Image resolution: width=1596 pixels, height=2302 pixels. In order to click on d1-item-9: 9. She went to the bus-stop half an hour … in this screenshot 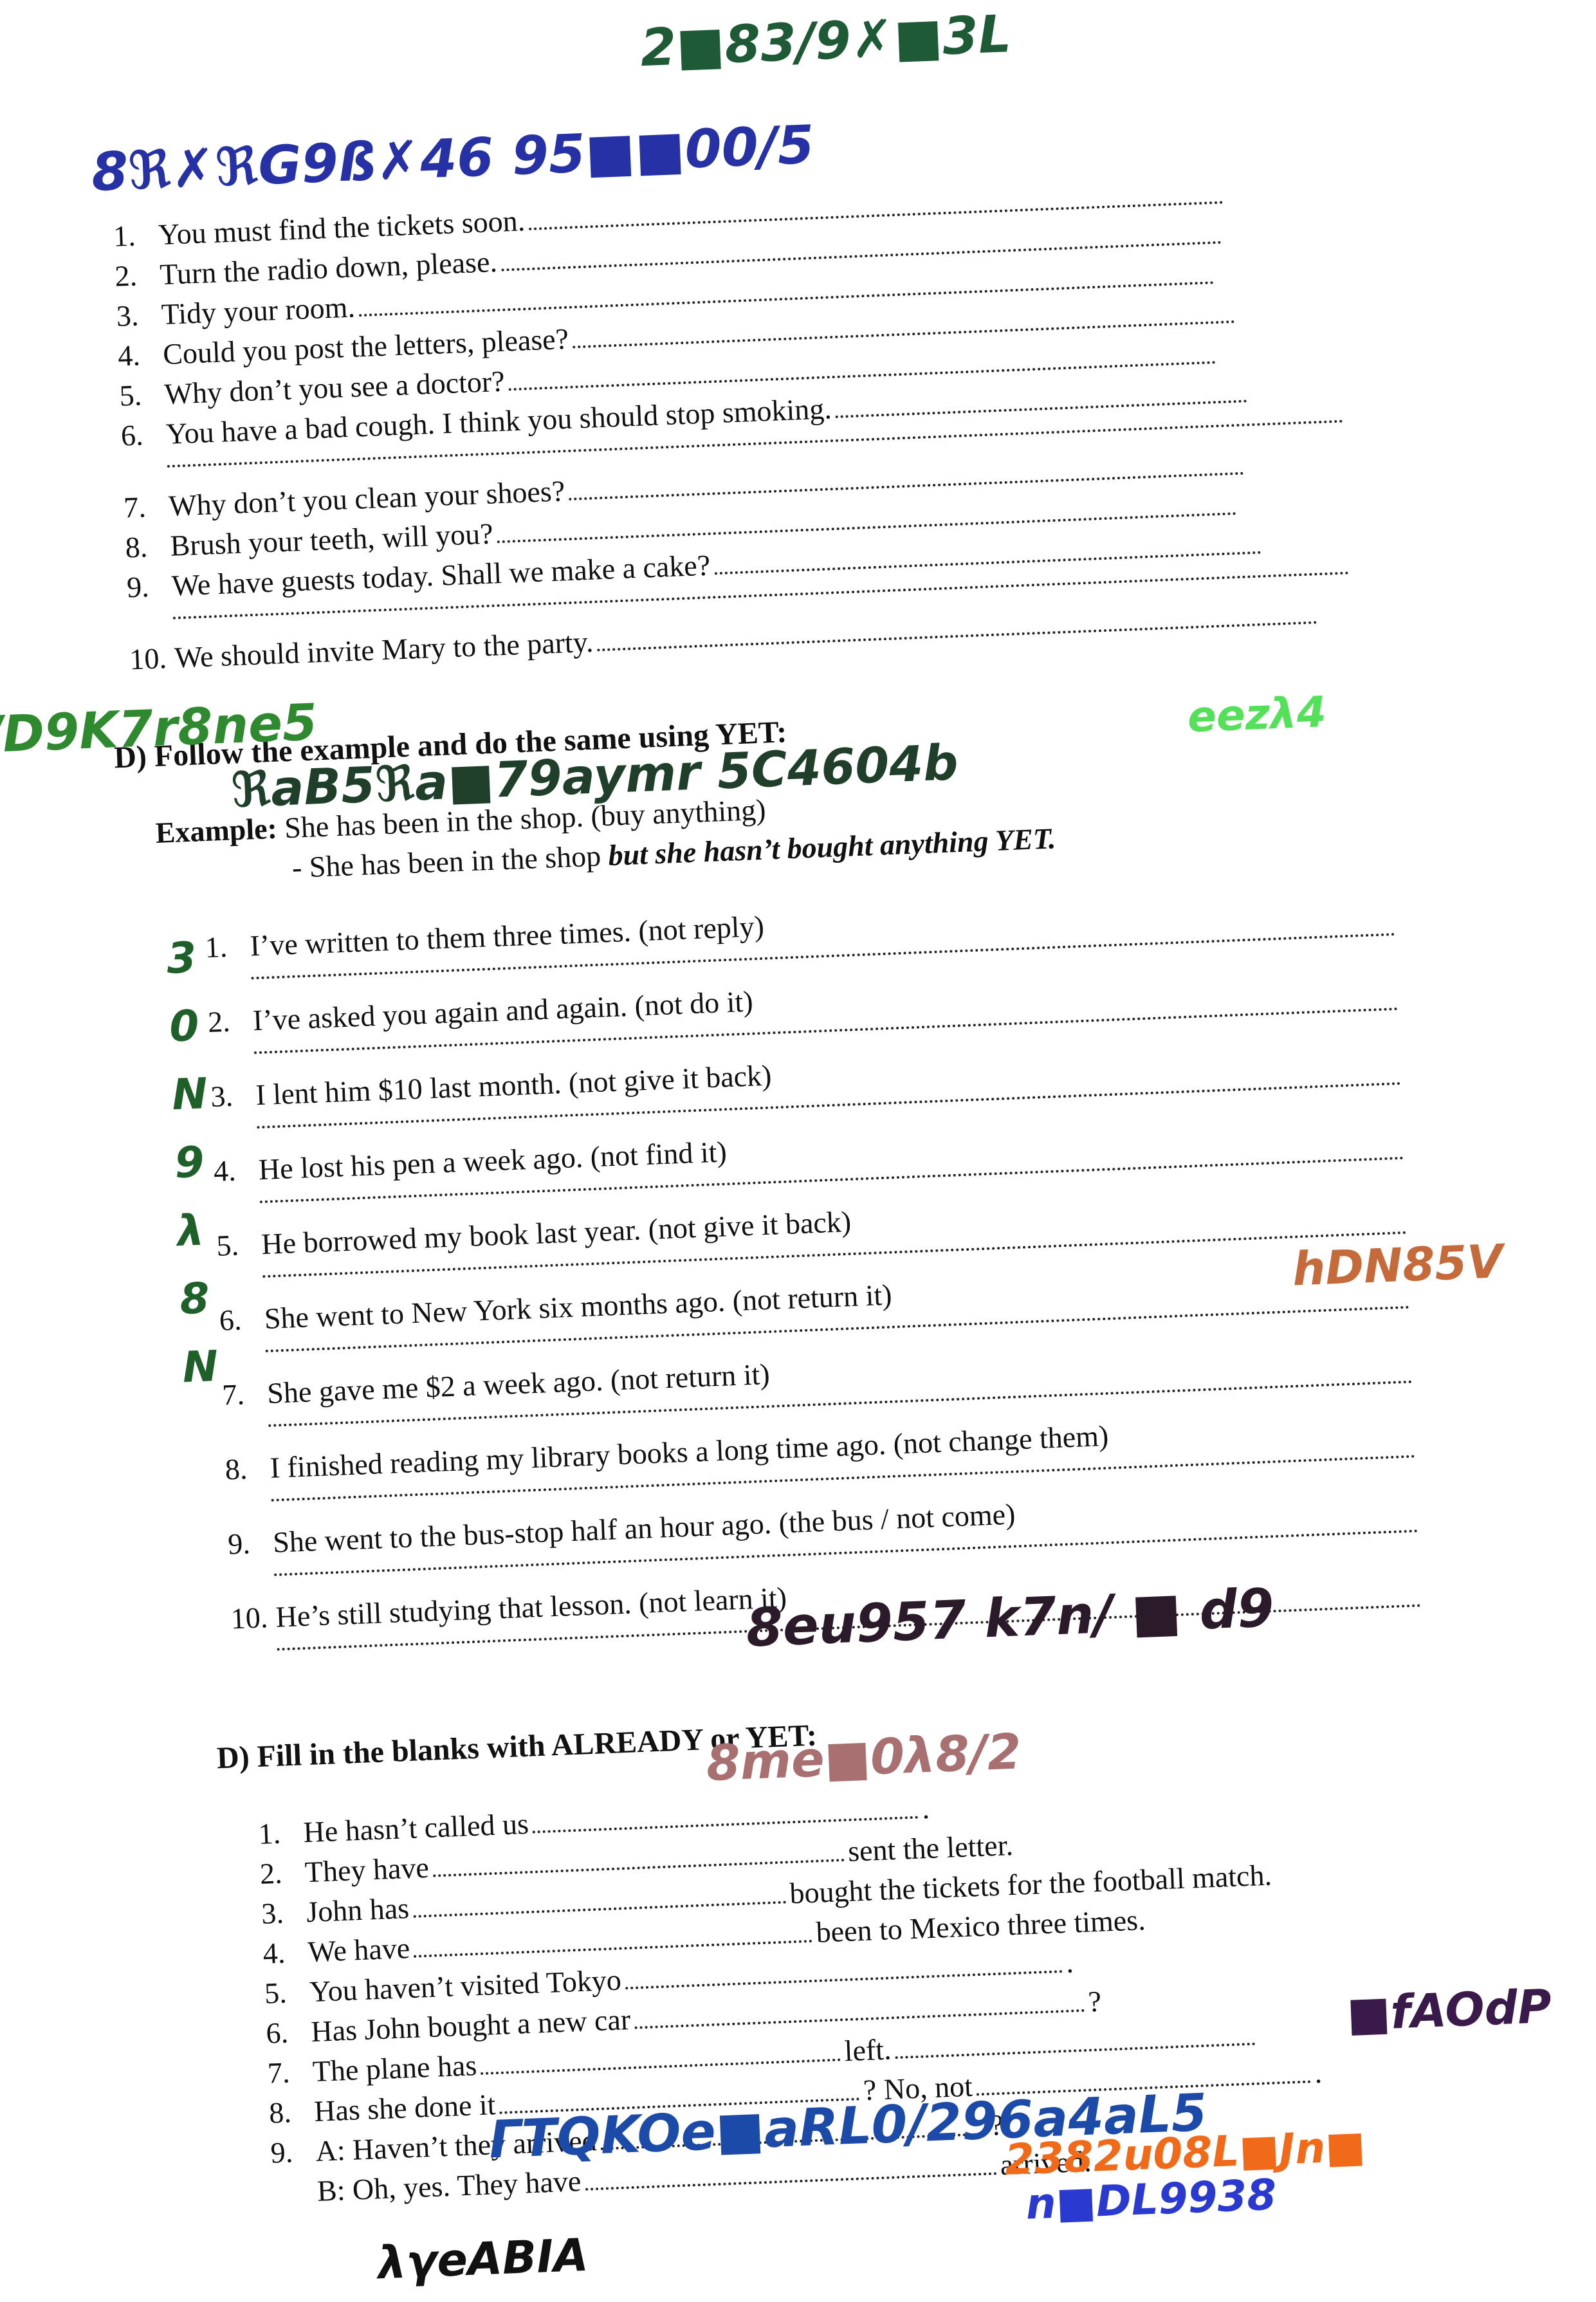, I will do `click(621, 1529)`.